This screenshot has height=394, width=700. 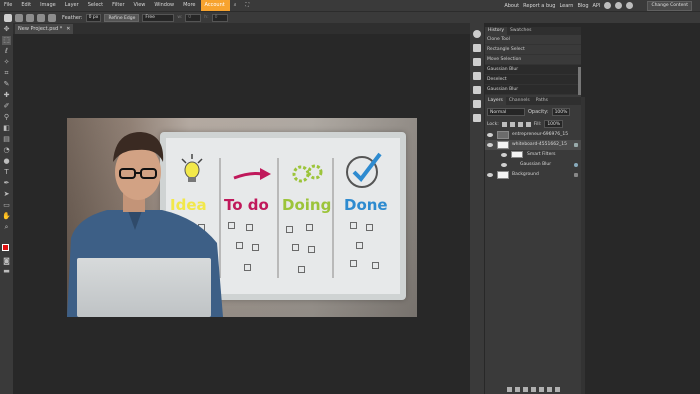 I want to click on history-panel-icon, so click(x=477, y=48).